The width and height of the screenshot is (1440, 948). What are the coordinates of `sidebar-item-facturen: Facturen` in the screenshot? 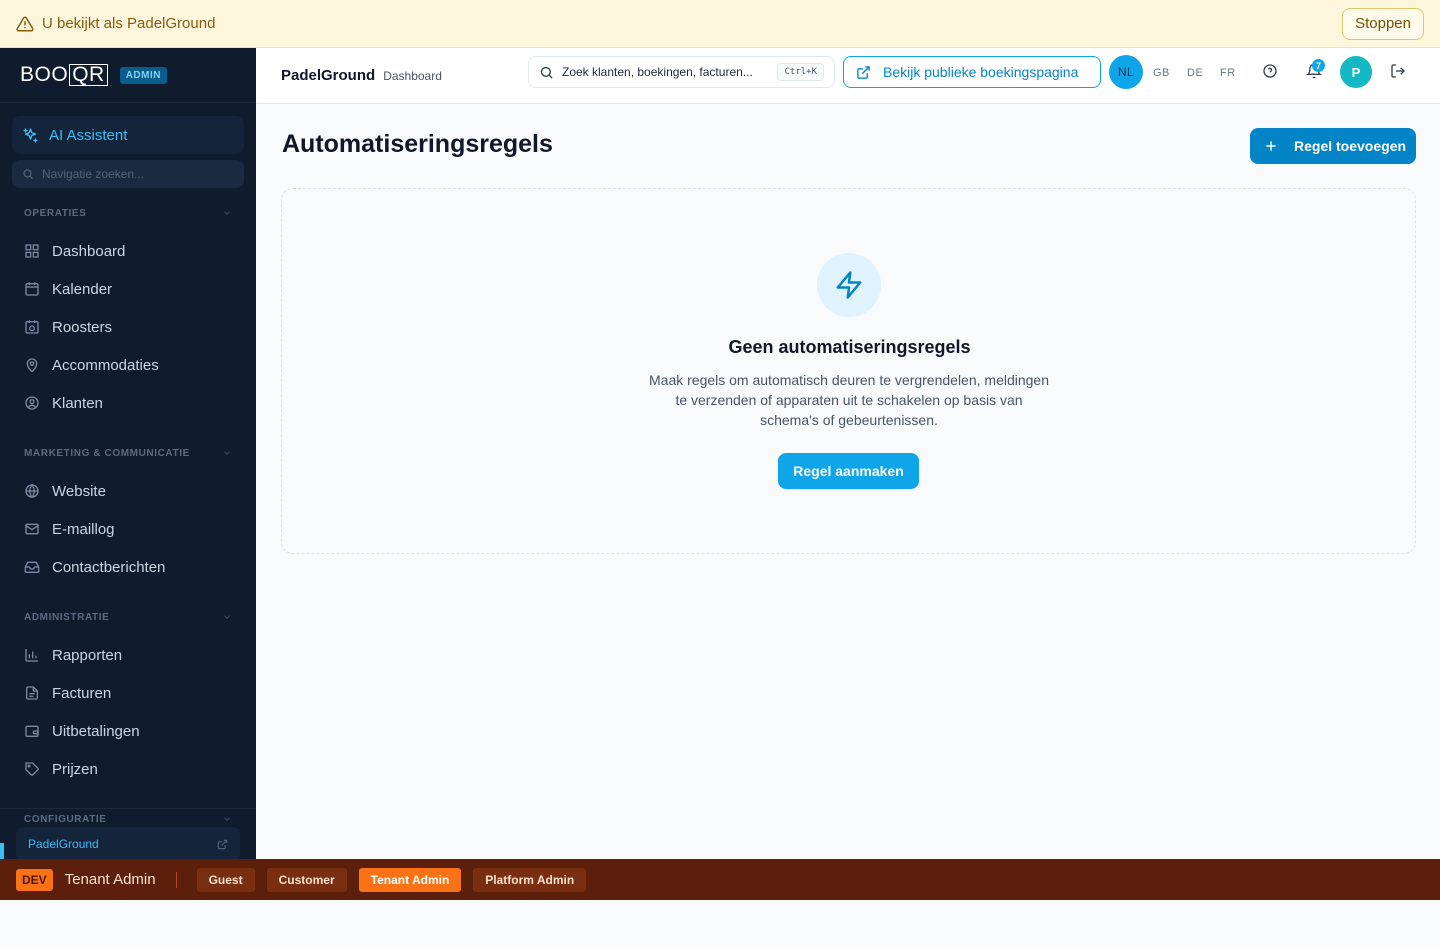 It's located at (128, 693).